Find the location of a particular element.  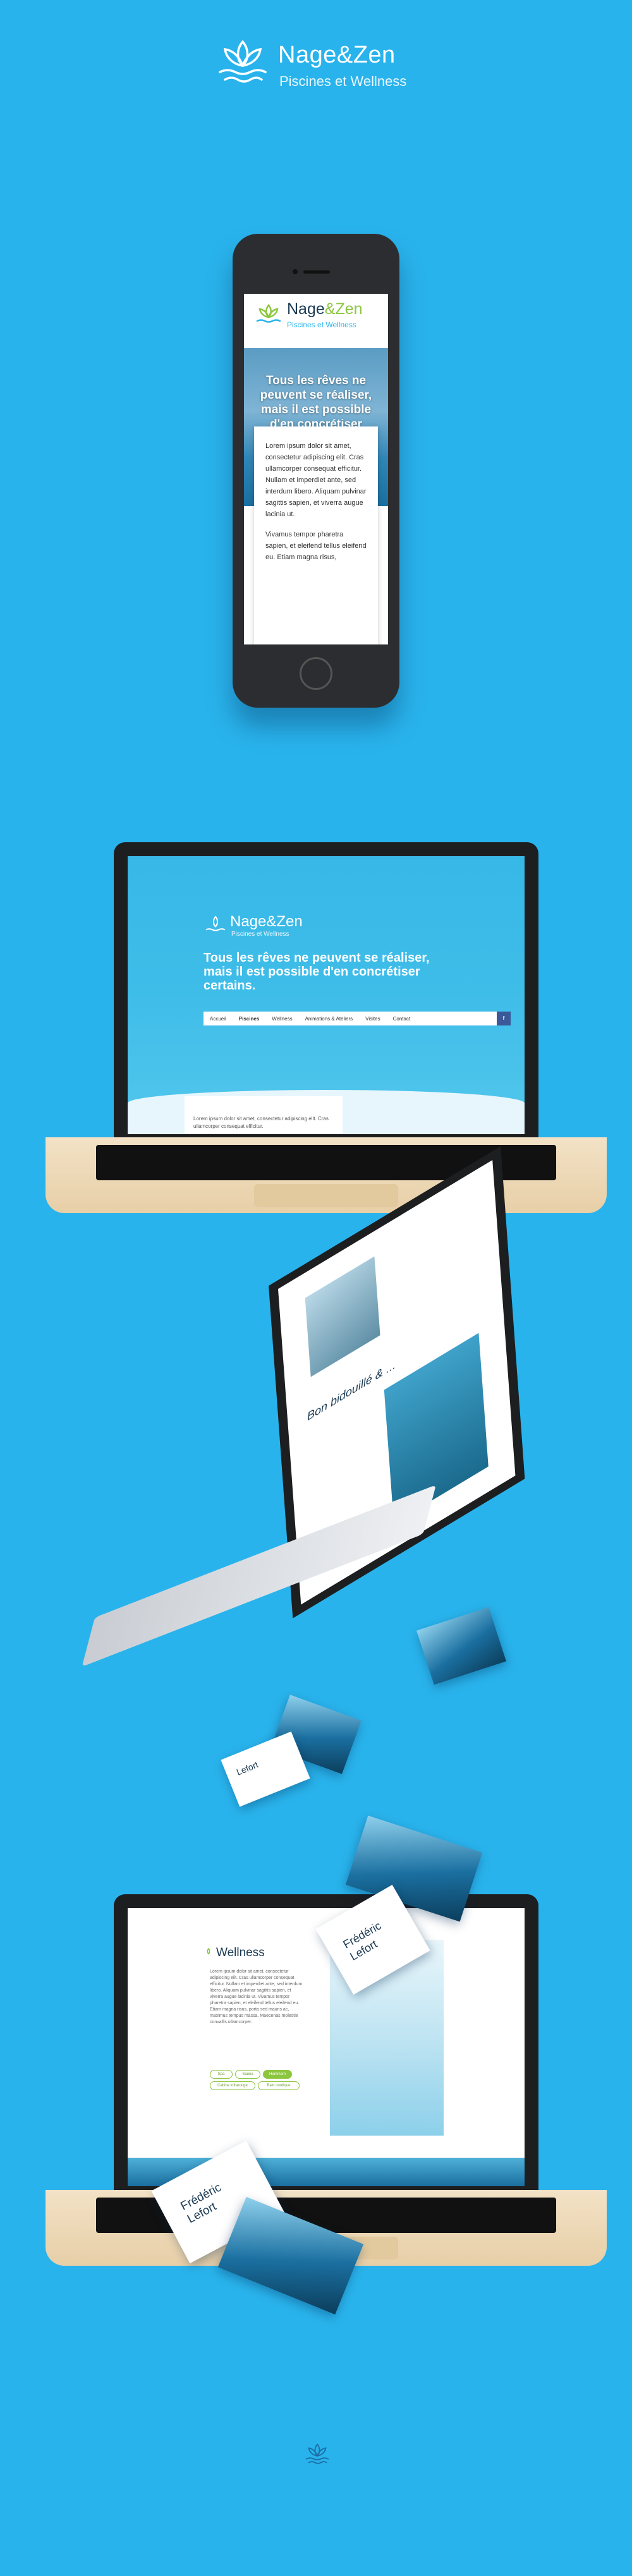

wellness-title: Wellness is located at coordinates (240, 1953).